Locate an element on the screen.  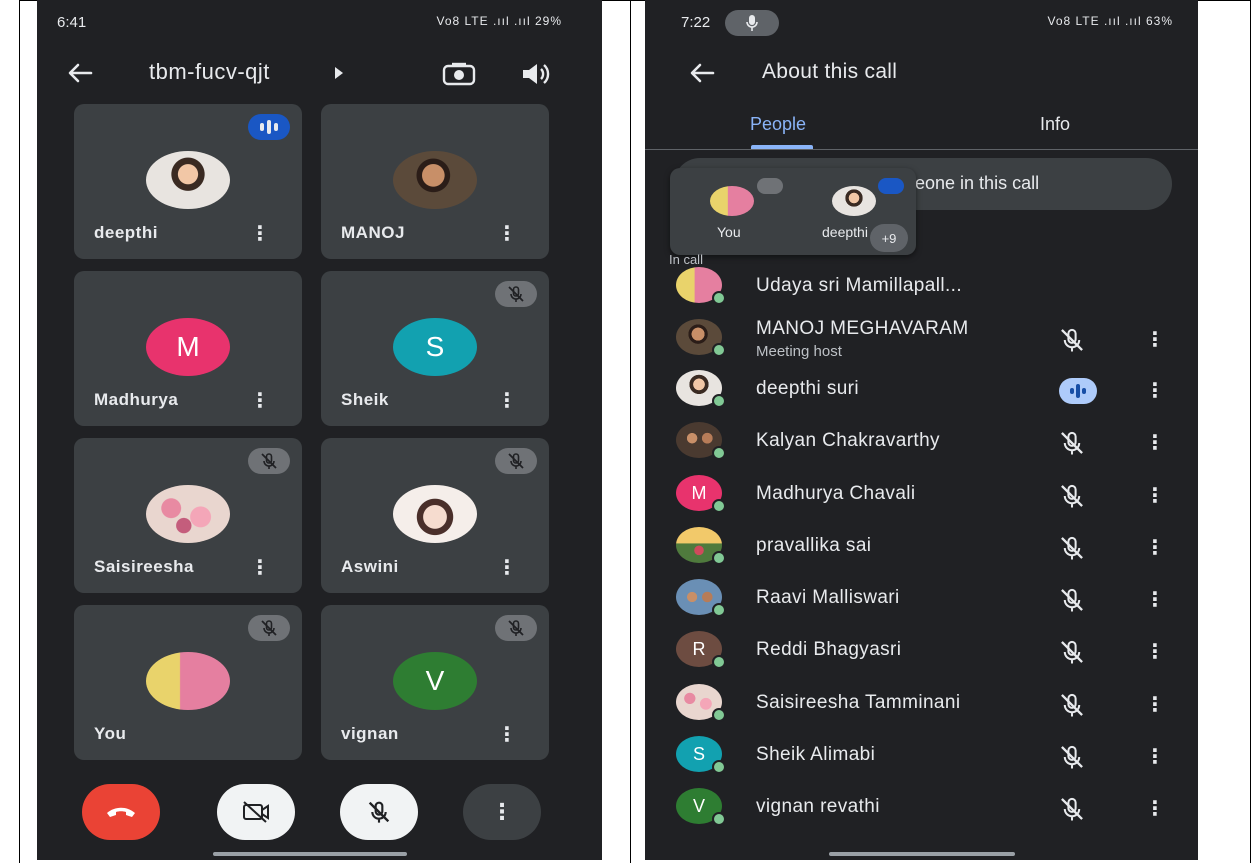
participant-row: Saisireesha Tamminani ⋮ is located at coordinates (921, 706).